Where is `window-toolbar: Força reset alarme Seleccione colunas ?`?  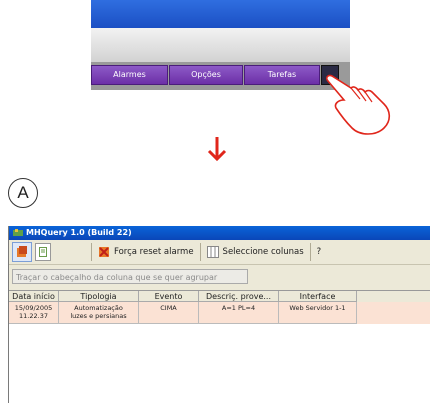
window-toolbar: Força reset alarme Seleccione colunas ? is located at coordinates (219, 252).